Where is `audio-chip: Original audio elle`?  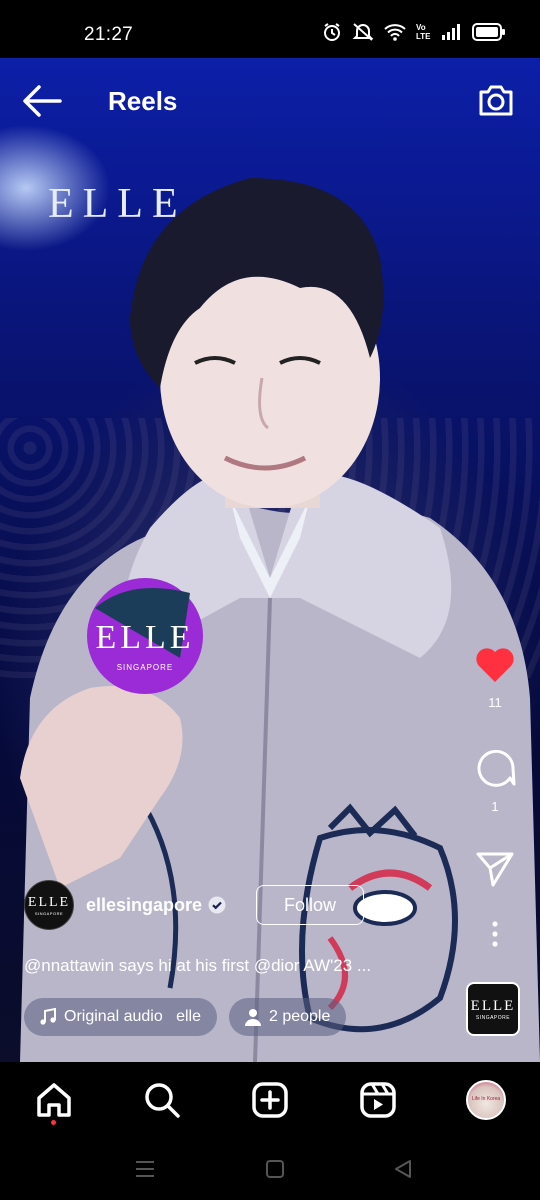 audio-chip: Original audio elle is located at coordinates (120, 1017).